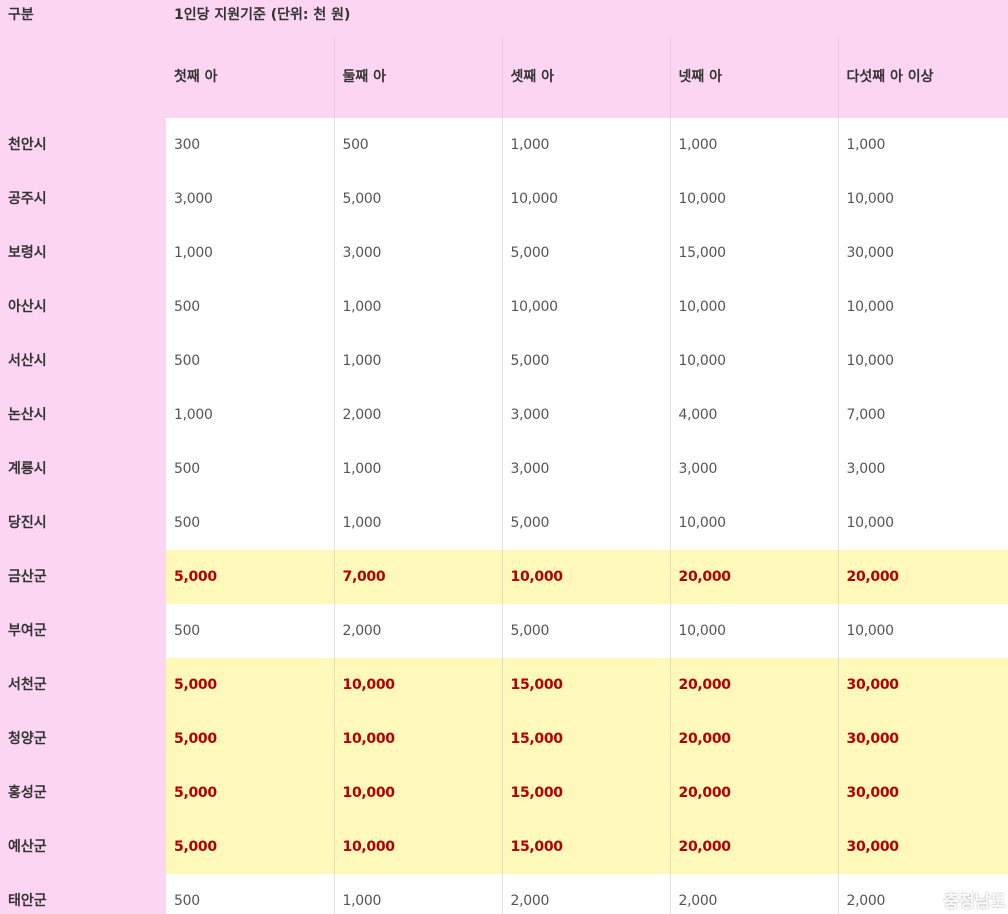  What do you see at coordinates (83, 469) in the screenshot?
I see `region-name: 계룡시` at bounding box center [83, 469].